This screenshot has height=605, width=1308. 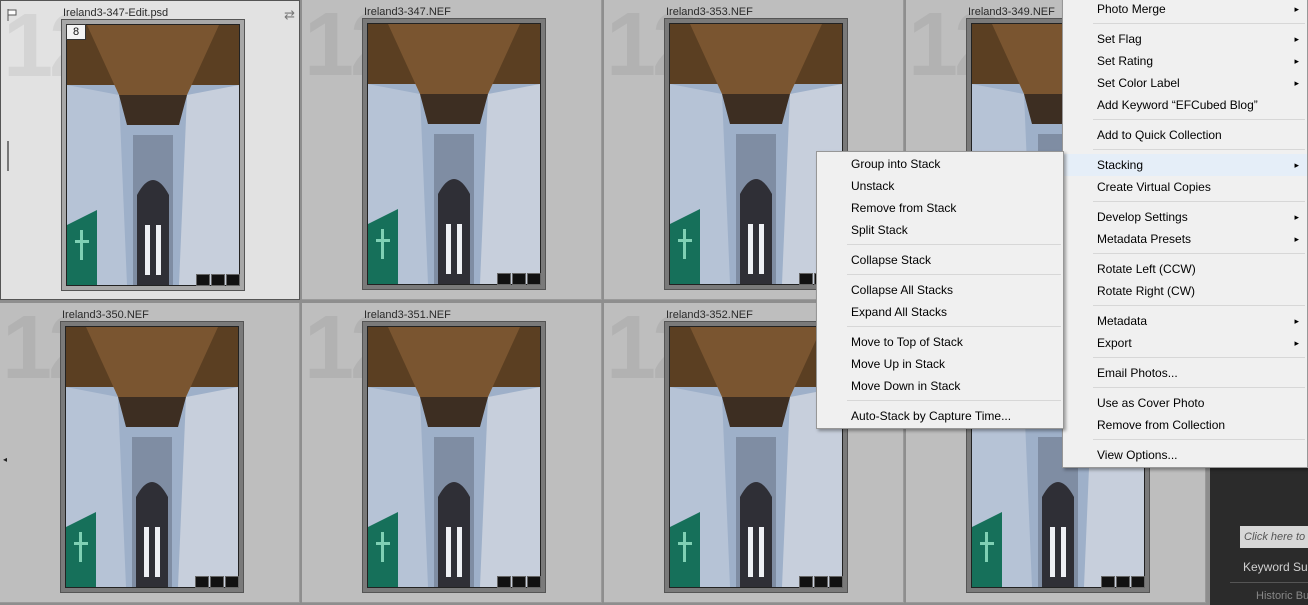 I want to click on file-name: Ireland3-353.NEF, so click(x=709, y=12).